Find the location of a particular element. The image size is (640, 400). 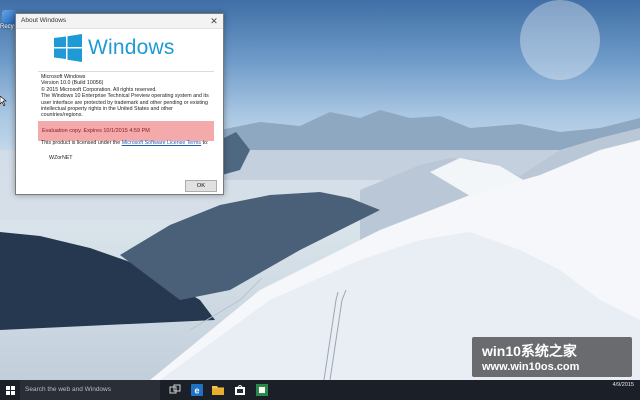

task-view-icon is located at coordinates (175, 389).